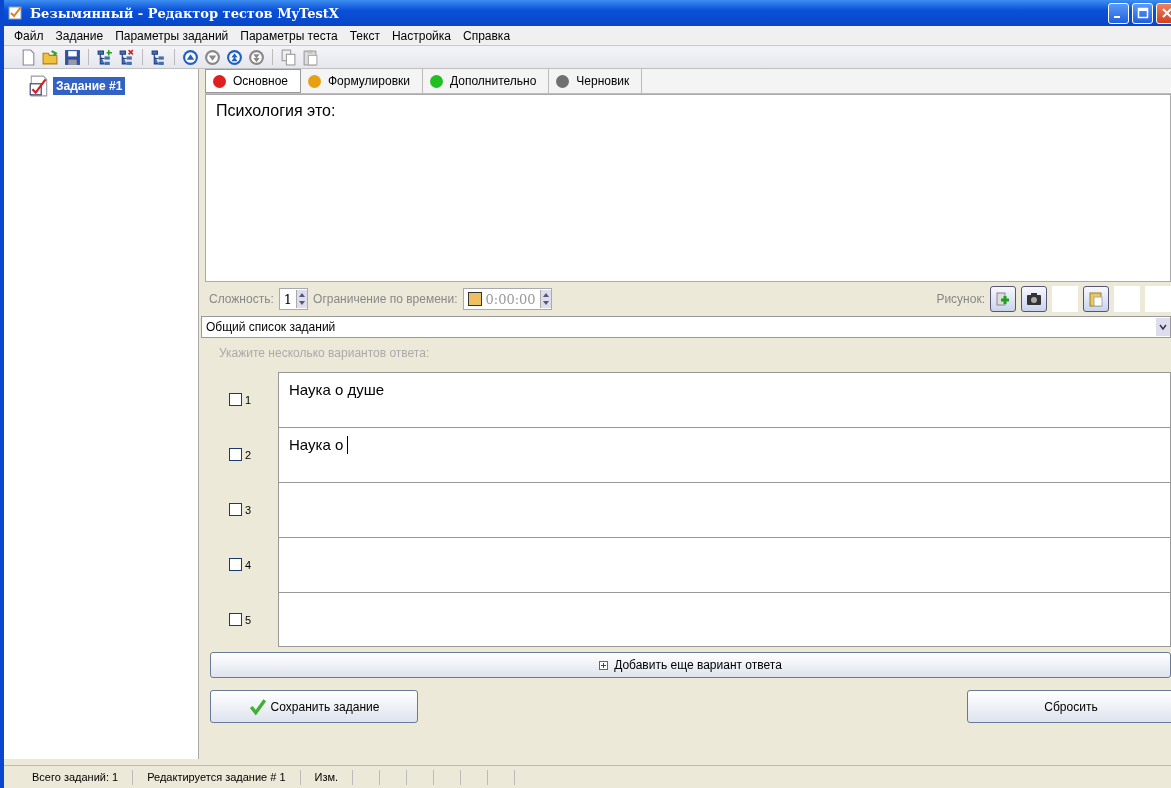 This screenshot has height=788, width=1171. What do you see at coordinates (257, 706) in the screenshot?
I see `checkmark-icon` at bounding box center [257, 706].